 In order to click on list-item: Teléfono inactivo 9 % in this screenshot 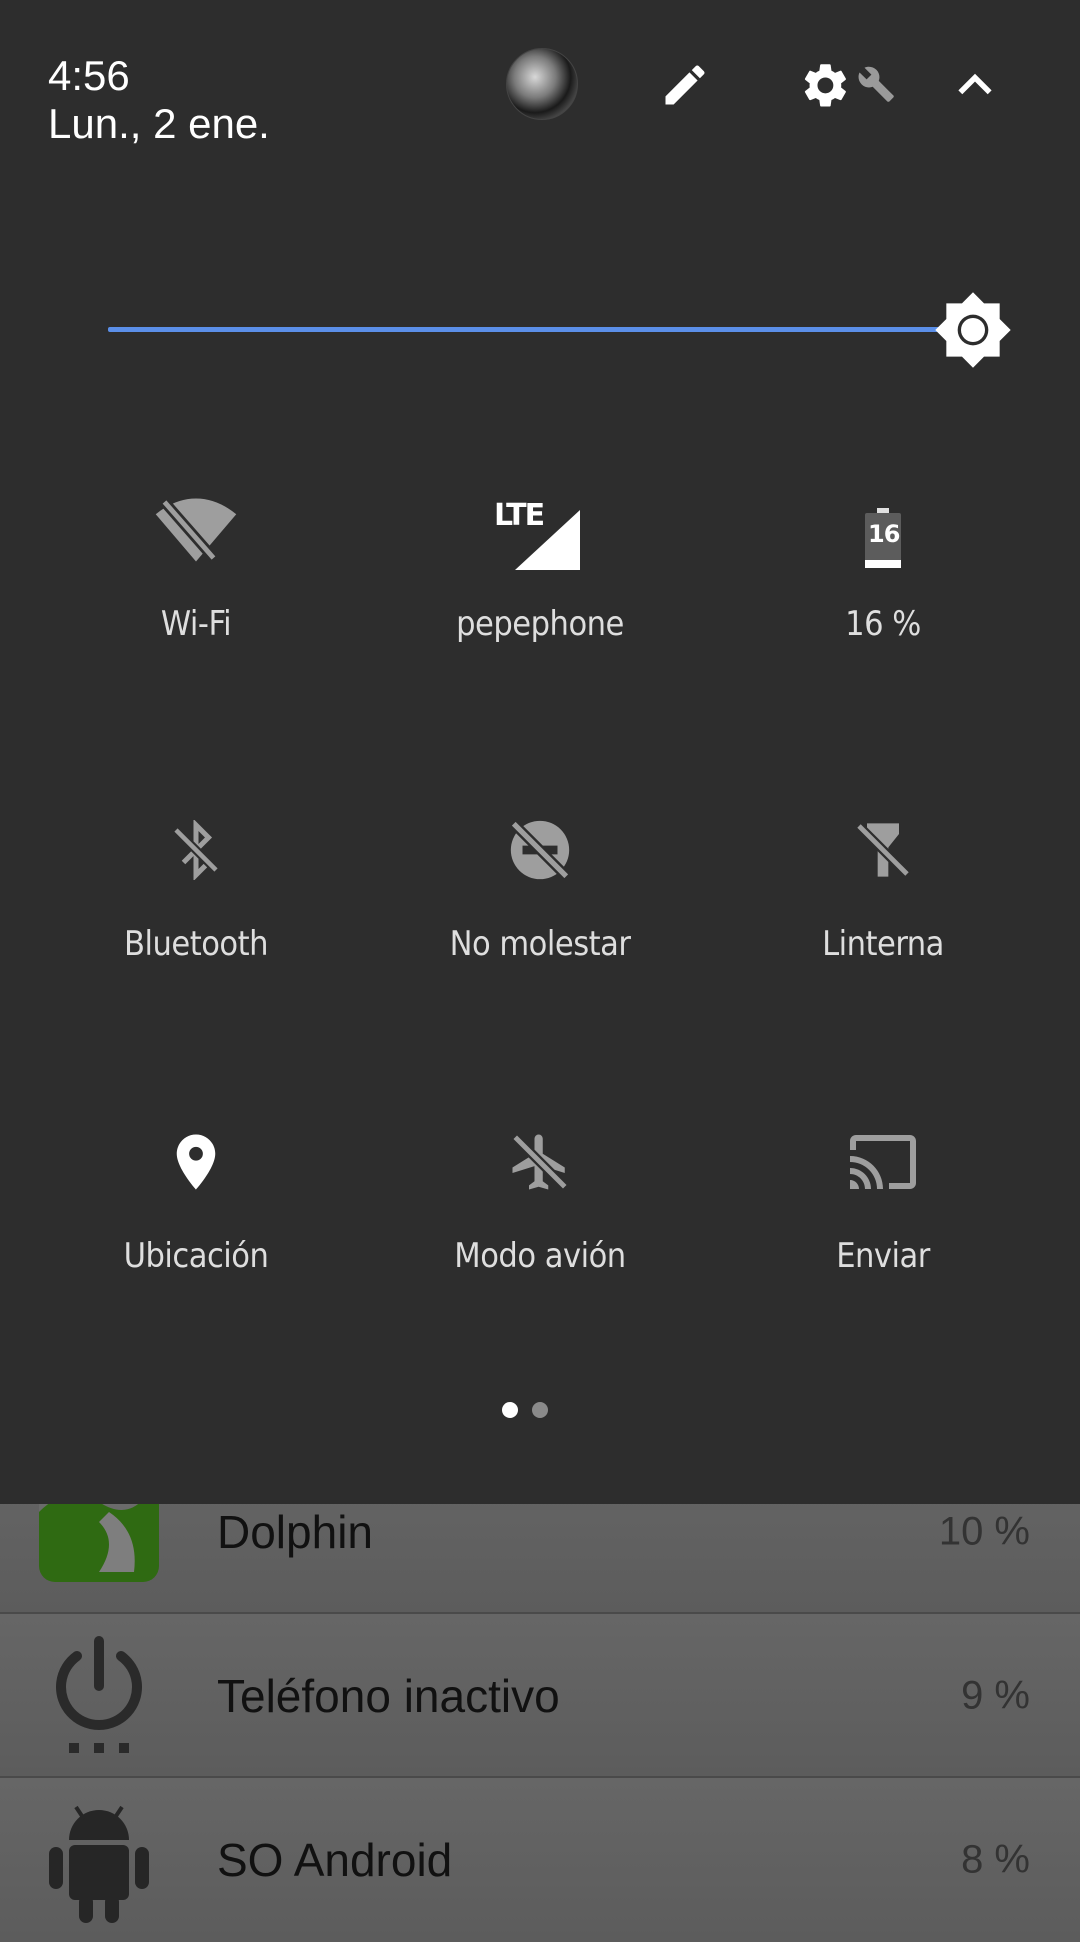, I will do `click(540, 1695)`.